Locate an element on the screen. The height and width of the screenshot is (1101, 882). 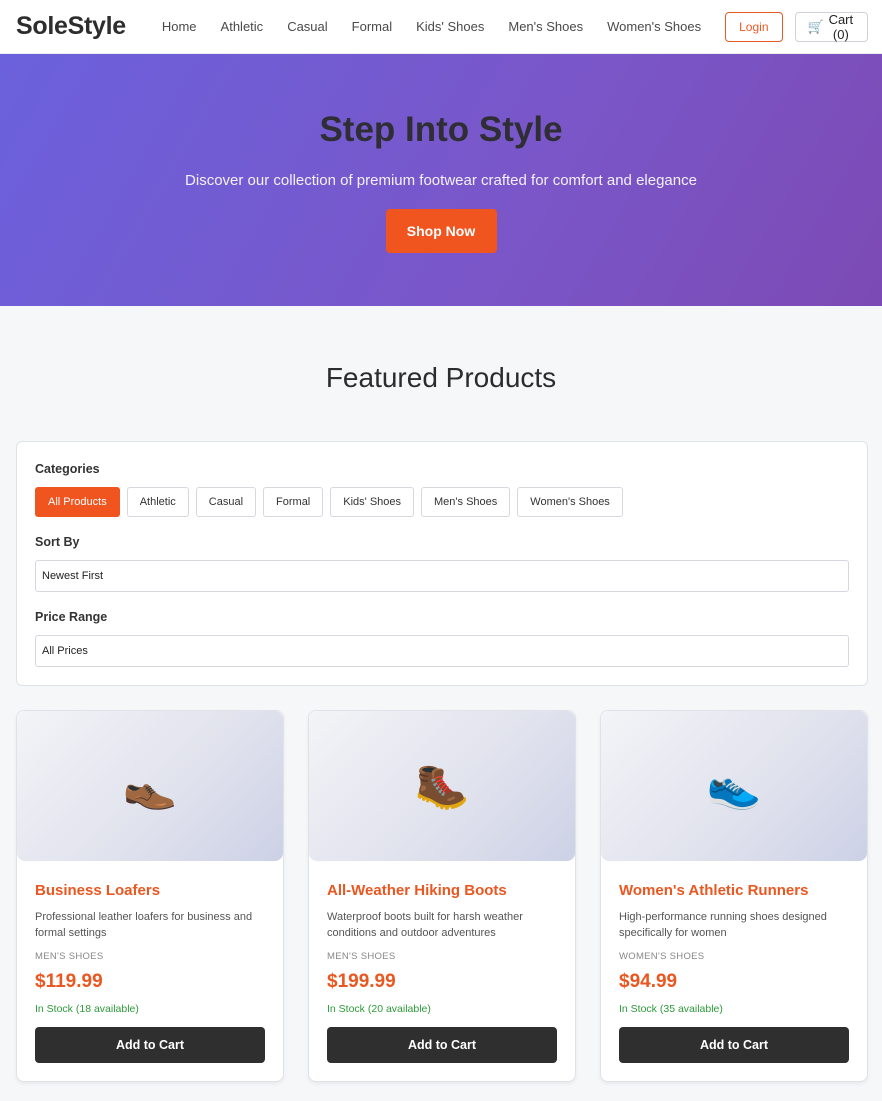
category-all-products: All Products is located at coordinates (77, 502).